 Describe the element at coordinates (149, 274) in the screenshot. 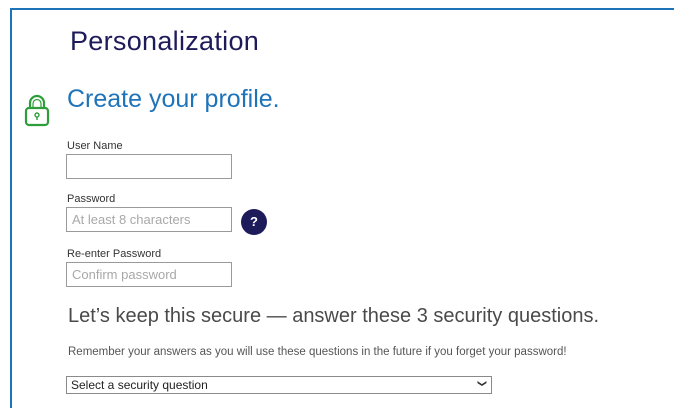

I see `confirm-password-field` at that location.